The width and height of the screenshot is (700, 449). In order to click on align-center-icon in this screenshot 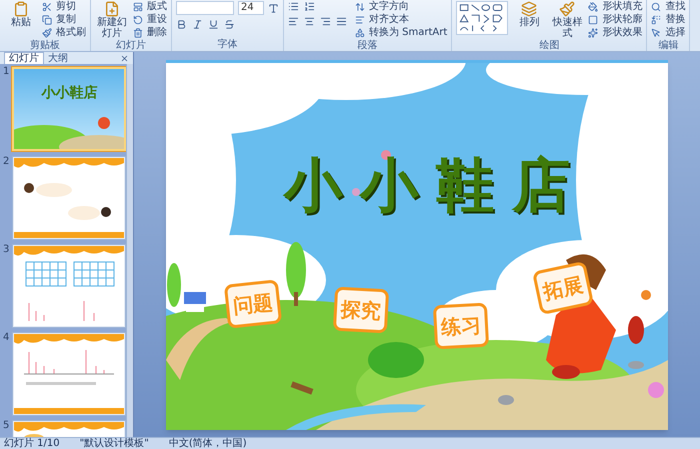, I will do `click(309, 21)`.